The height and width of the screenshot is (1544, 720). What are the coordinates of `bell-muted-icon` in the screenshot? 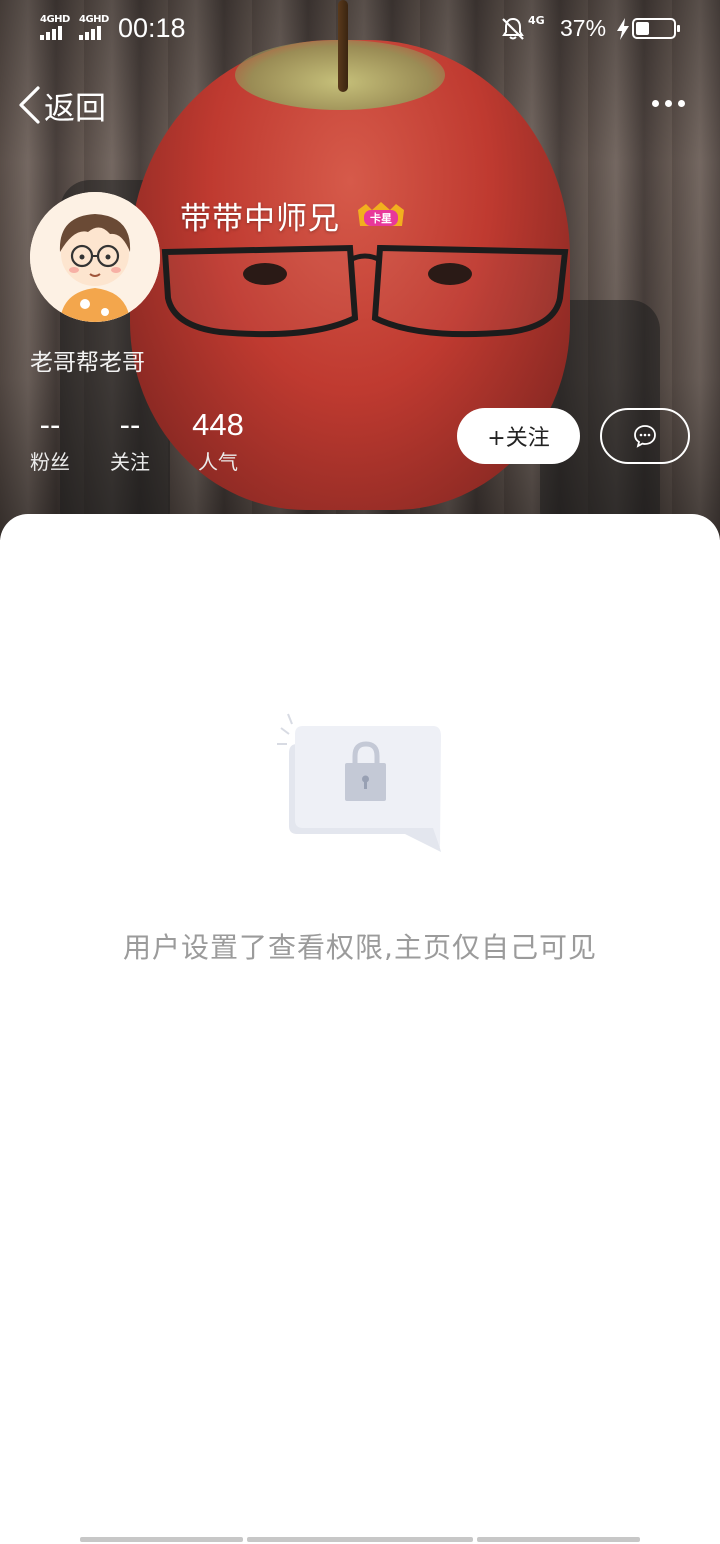 It's located at (513, 29).